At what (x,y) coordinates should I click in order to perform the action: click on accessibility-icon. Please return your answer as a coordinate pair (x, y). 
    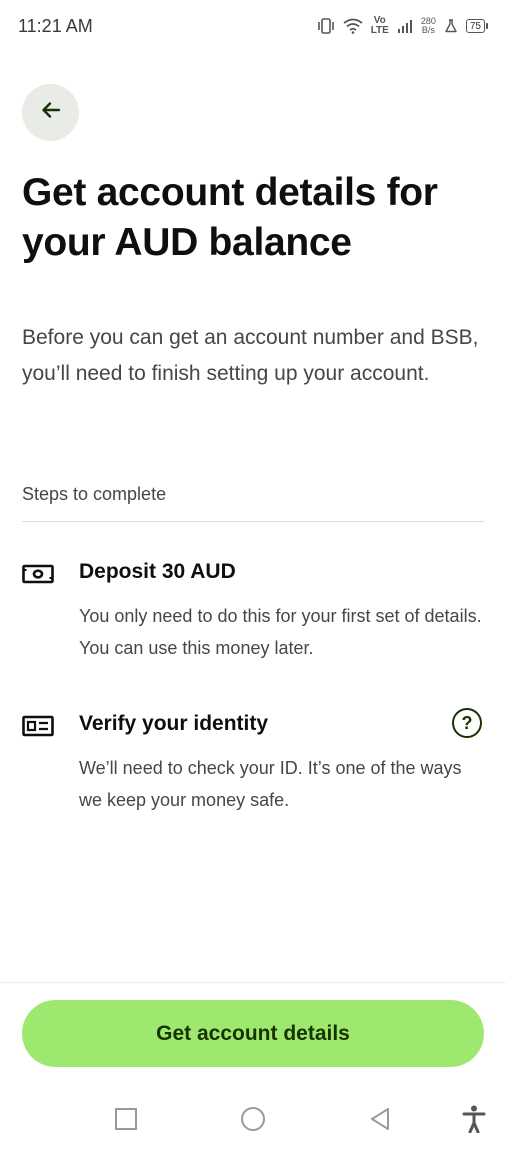
    Looking at the image, I should click on (474, 1119).